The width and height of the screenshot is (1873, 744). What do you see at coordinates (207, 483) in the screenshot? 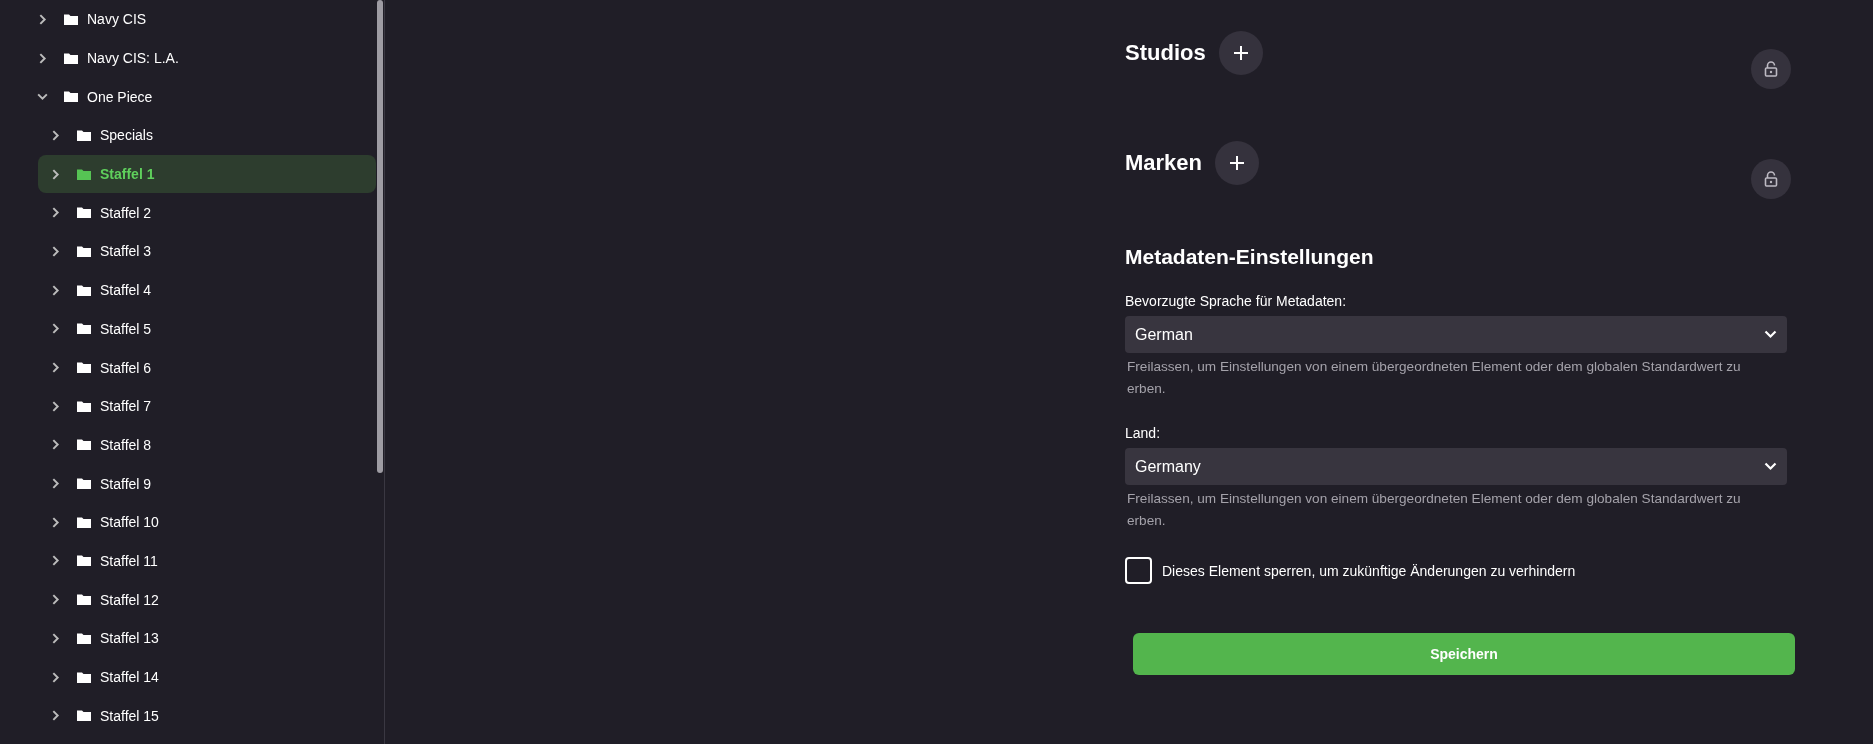
I see `tree-item: Staffel 9` at bounding box center [207, 483].